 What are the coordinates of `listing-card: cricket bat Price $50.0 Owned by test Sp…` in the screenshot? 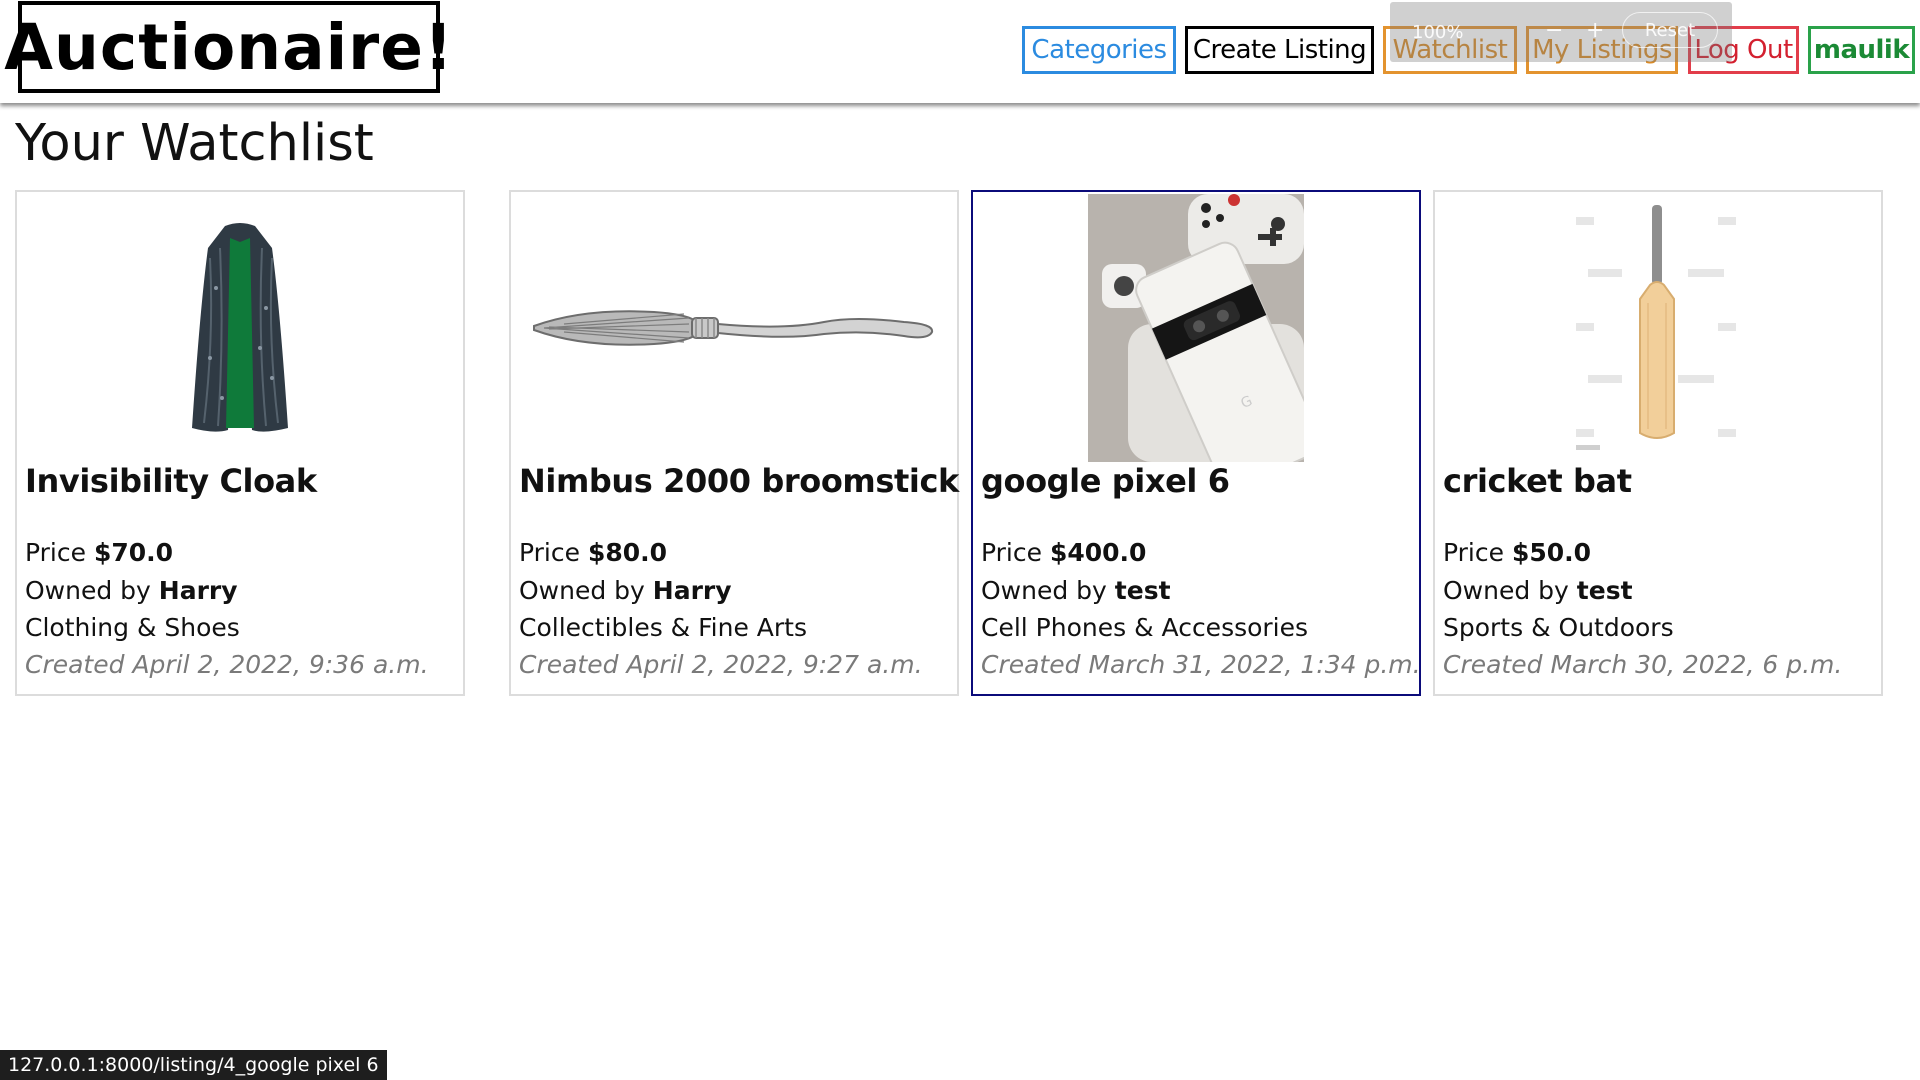 It's located at (1658, 443).